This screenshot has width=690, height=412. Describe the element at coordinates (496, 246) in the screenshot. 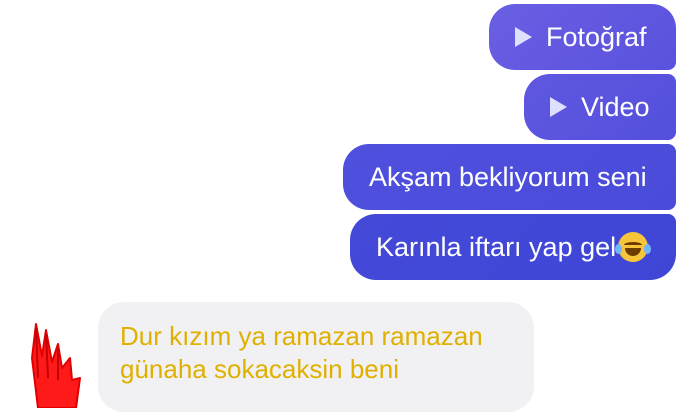

I see `message-text: Karınla iftarı yap gel` at that location.